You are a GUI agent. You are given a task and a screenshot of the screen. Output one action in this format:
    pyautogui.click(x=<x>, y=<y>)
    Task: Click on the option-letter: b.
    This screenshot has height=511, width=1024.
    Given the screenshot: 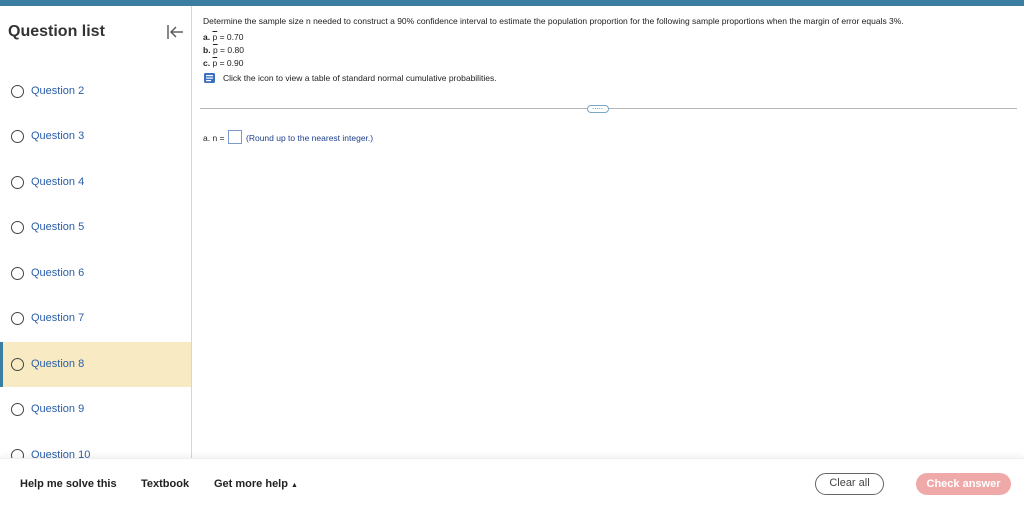 What is the action you would take?
    pyautogui.click(x=207, y=50)
    